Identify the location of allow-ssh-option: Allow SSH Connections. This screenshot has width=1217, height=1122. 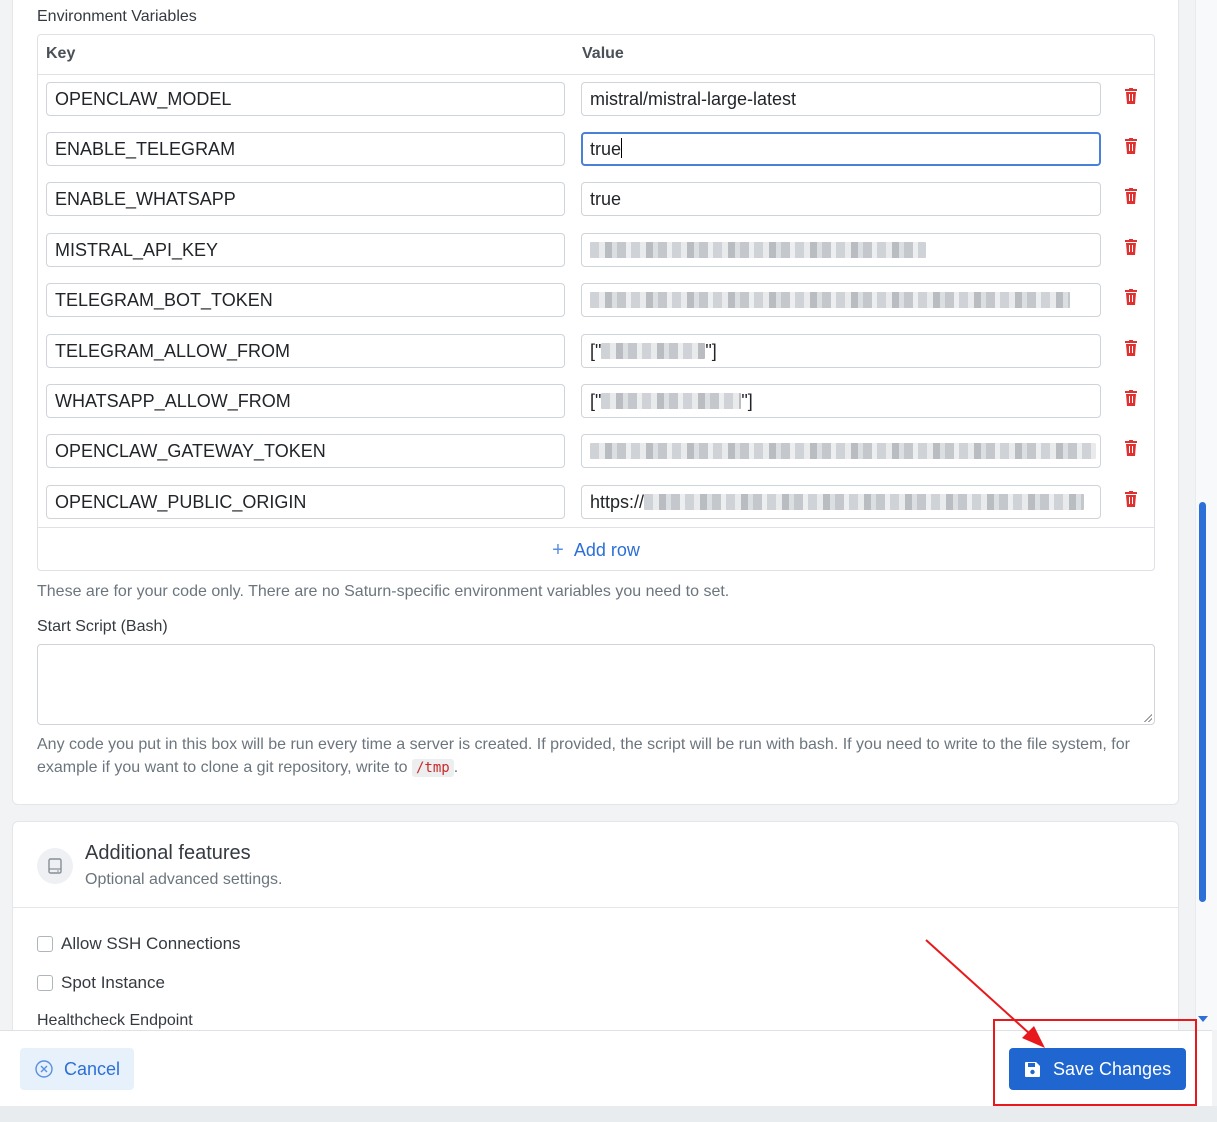
(139, 944).